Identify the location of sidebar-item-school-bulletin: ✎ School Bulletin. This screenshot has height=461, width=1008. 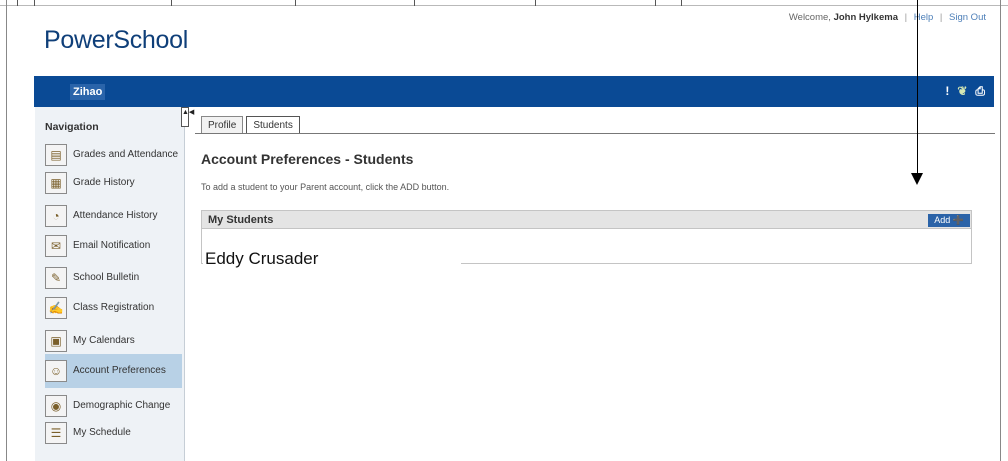
(113, 278).